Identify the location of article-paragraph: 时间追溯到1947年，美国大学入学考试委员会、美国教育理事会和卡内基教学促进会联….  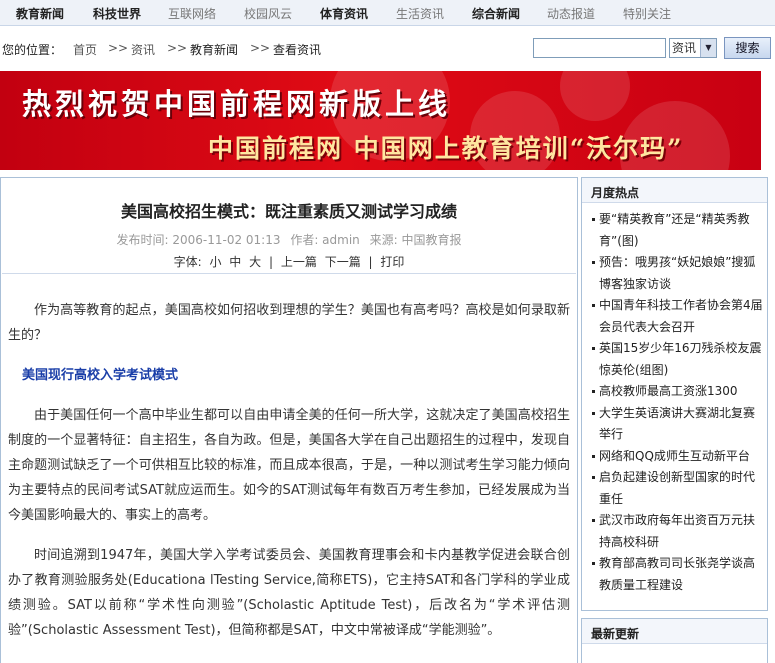
(289, 593).